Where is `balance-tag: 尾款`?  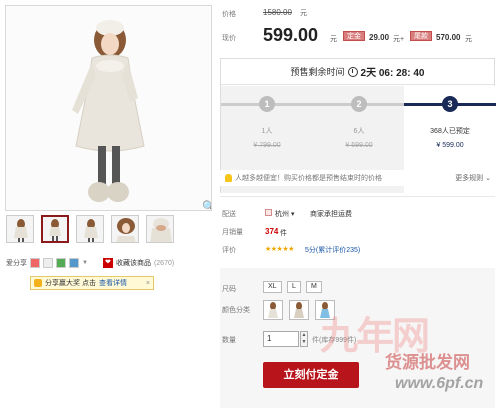
balance-tag: 尾款 is located at coordinates (421, 36).